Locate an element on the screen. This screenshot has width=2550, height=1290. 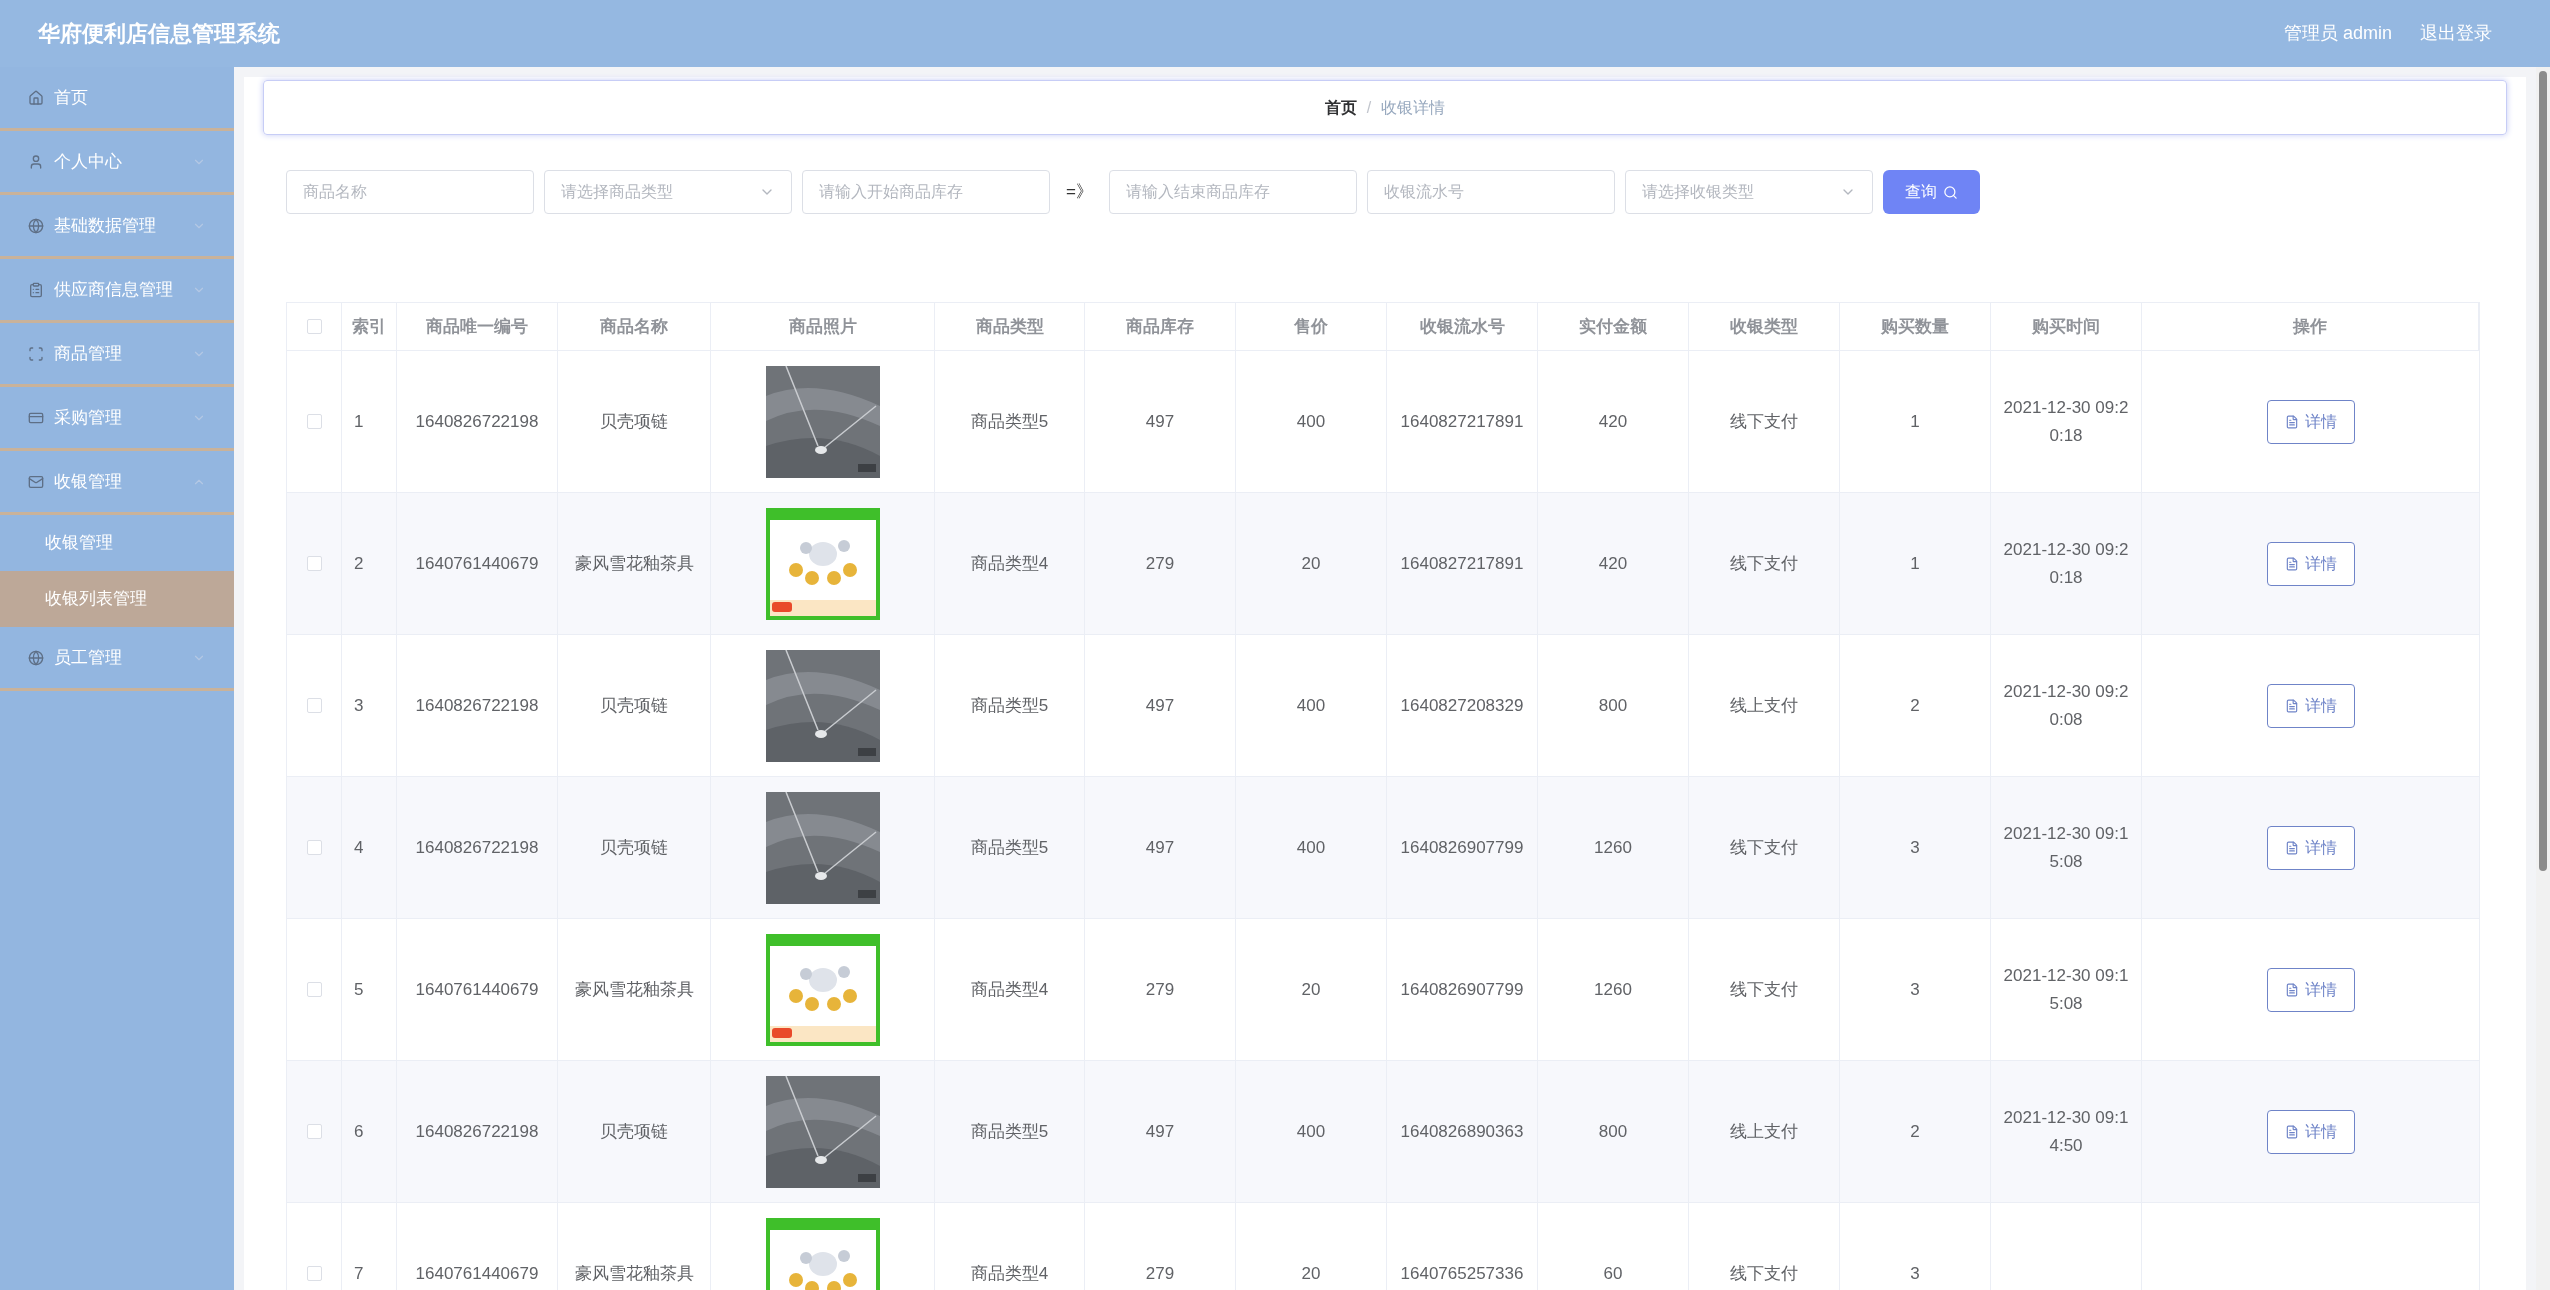
sidebar-item: 员工管理 is located at coordinates (117, 659).